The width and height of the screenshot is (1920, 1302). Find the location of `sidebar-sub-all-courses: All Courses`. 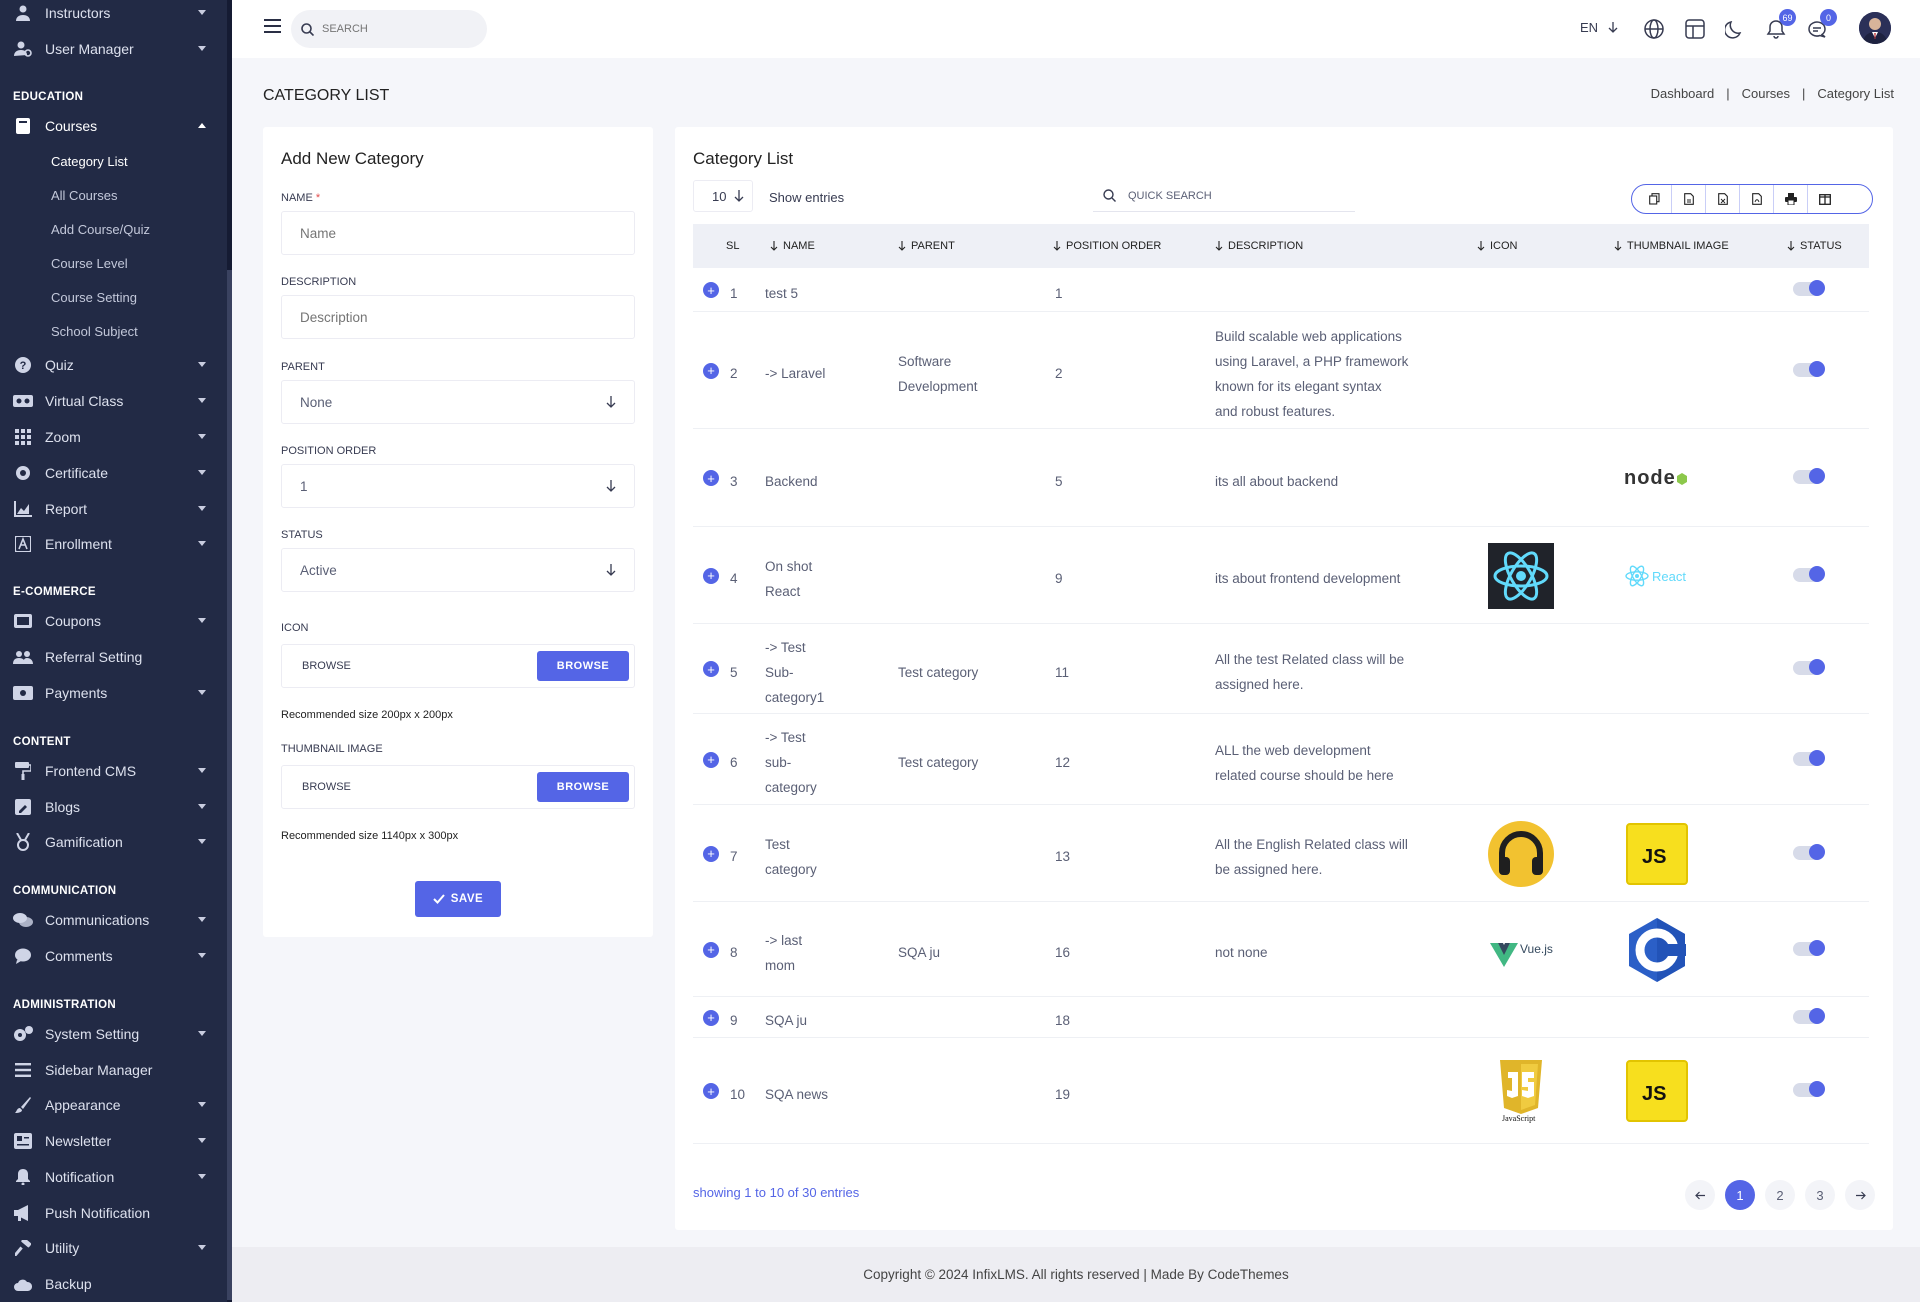

sidebar-sub-all-courses: All Courses is located at coordinates (84, 195).